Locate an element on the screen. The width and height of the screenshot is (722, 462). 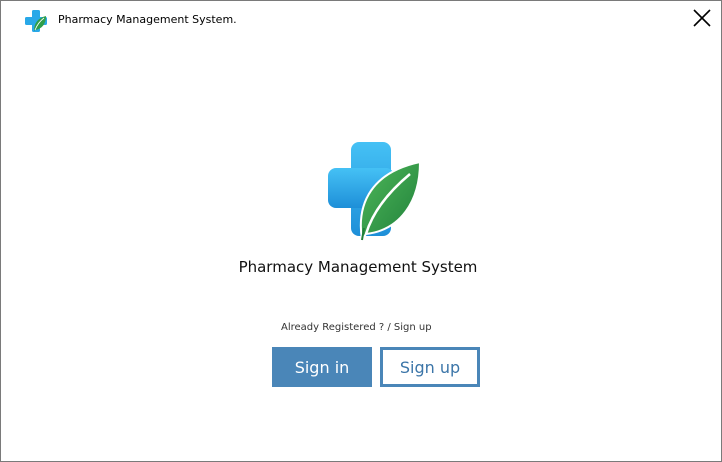
title-bar: Pharmacy Management System. is located at coordinates (361, 20).